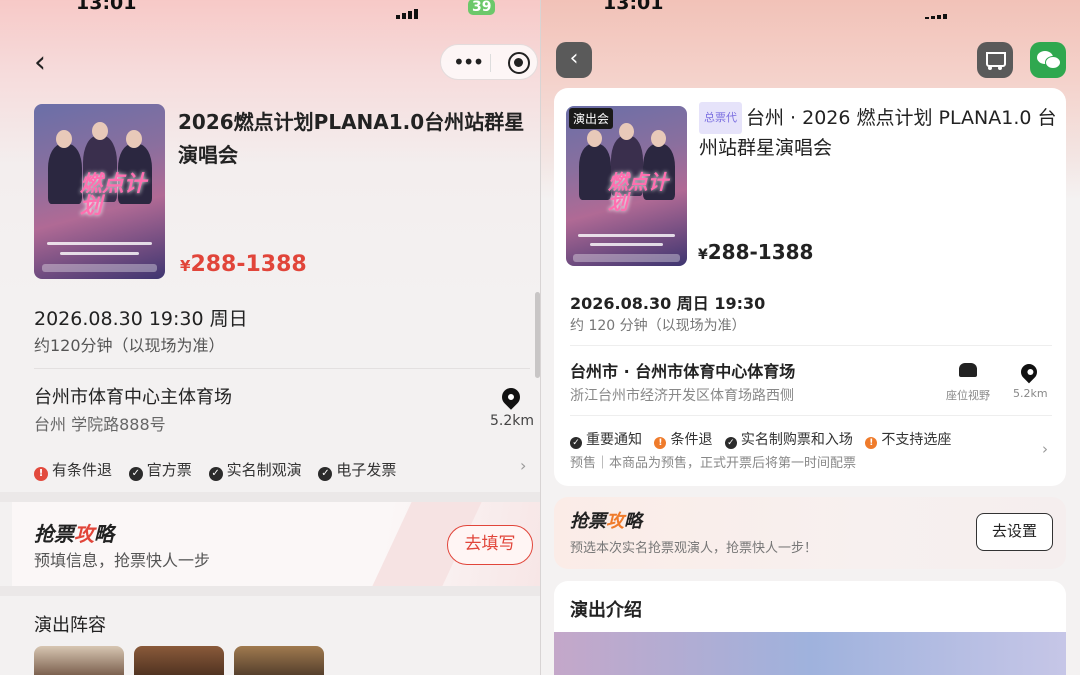 Image resolution: width=1080 pixels, height=675 pixels. I want to click on cast-section-title: 演出阵容, so click(70, 625).